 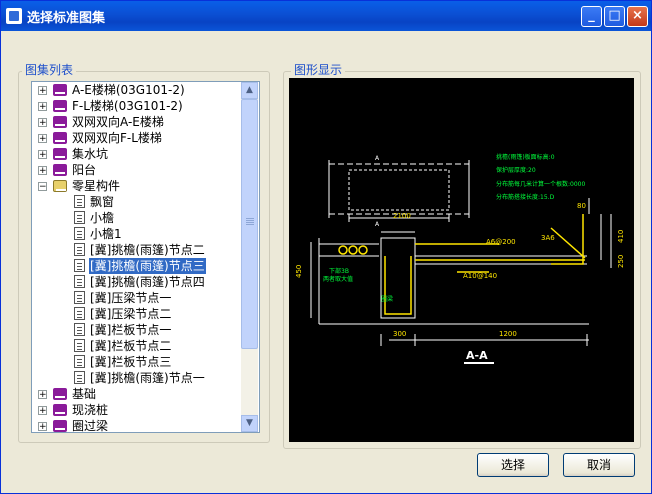 I want to click on dim-top: 2100, so click(x=402, y=216).